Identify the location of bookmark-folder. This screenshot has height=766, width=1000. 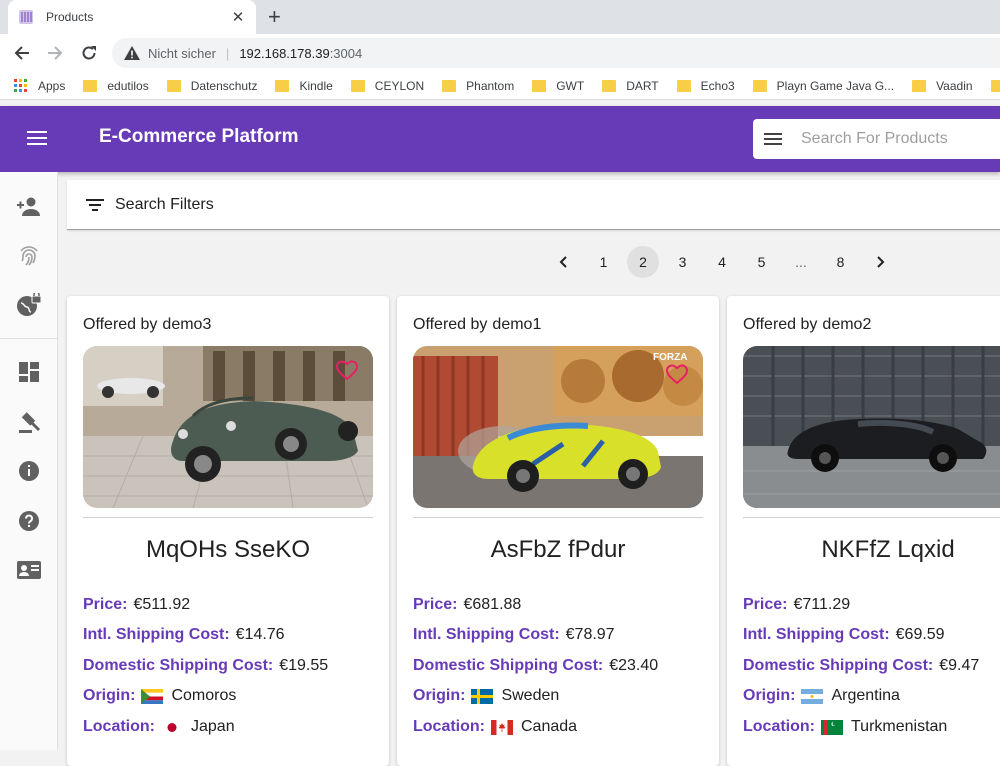
(995, 85).